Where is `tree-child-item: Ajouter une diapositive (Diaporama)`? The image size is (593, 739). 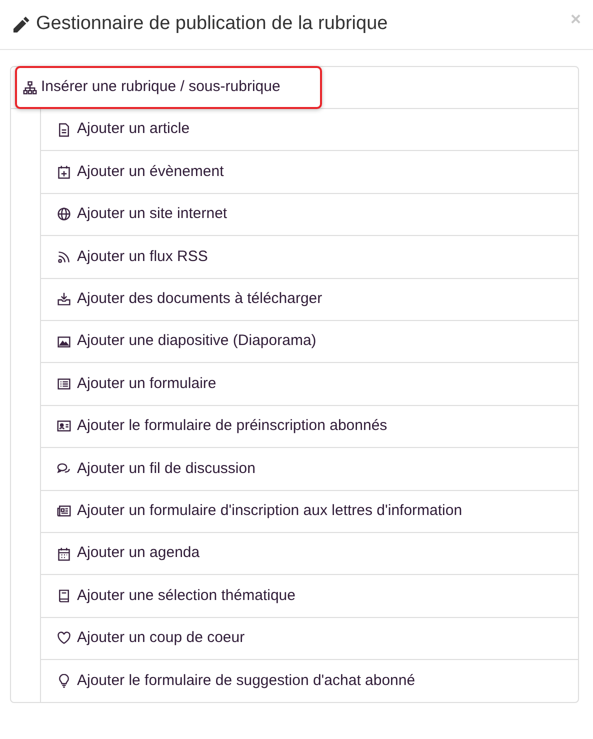 tree-child-item: Ajouter une diapositive (Diaporama) is located at coordinates (309, 342).